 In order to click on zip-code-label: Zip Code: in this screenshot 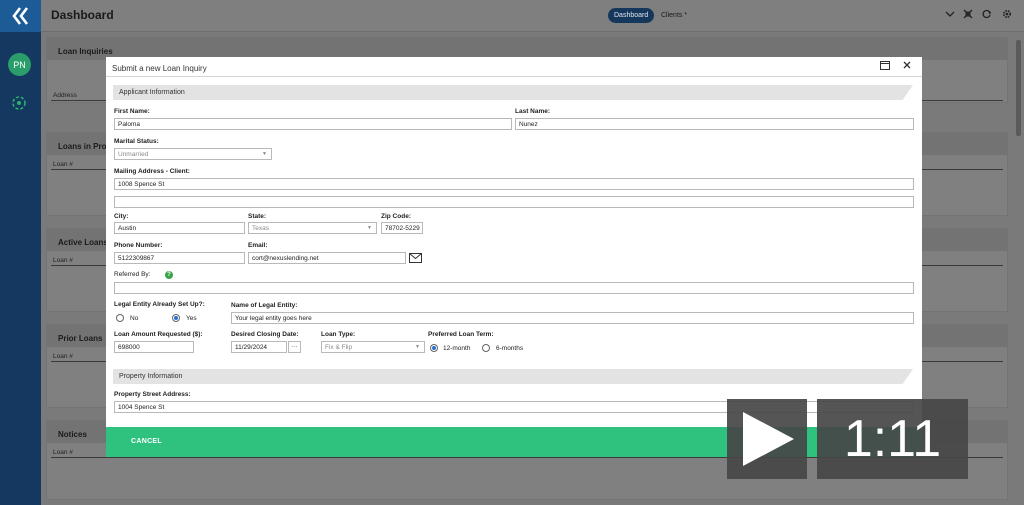, I will do `click(396, 216)`.